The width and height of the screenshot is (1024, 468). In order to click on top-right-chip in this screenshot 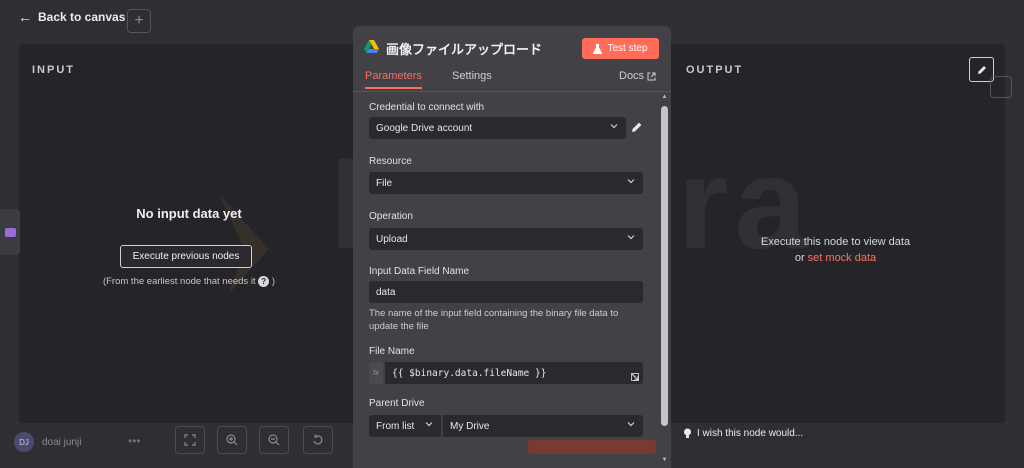, I will do `click(1001, 87)`.